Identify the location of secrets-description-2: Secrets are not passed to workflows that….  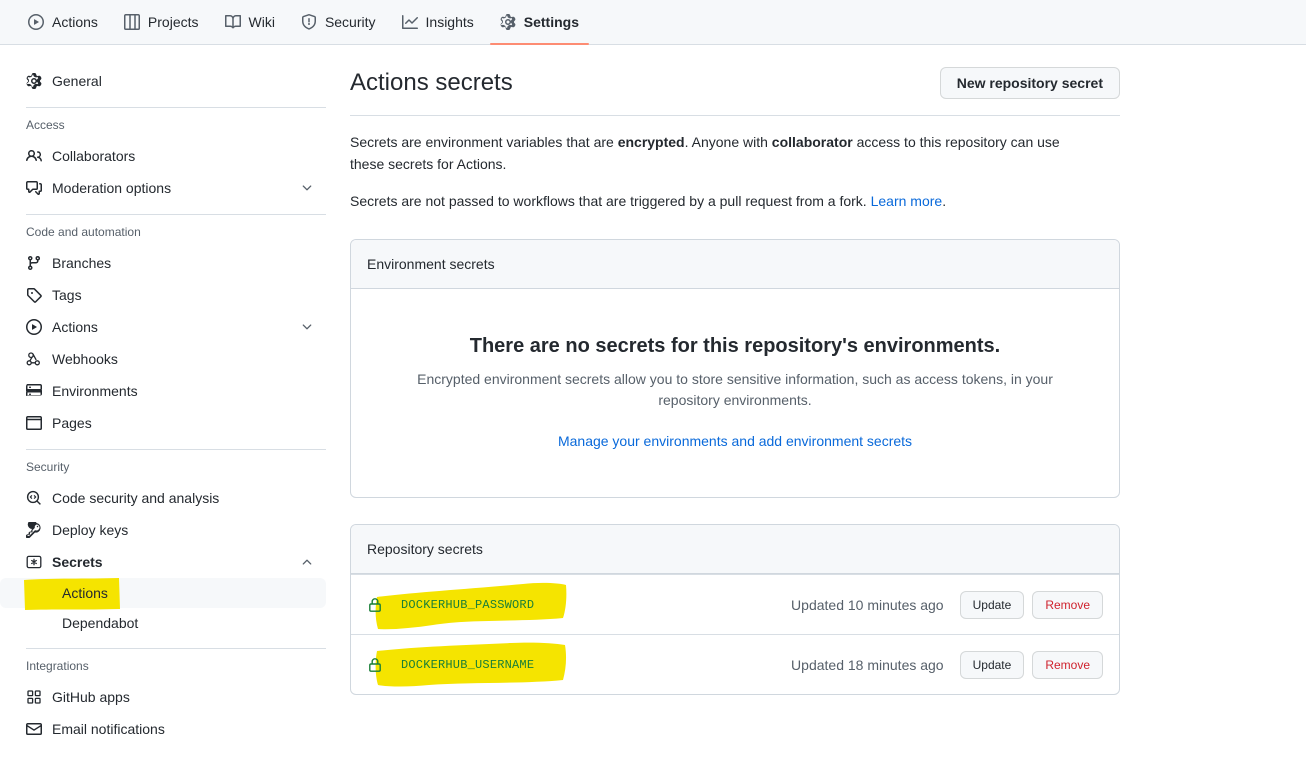
(720, 202).